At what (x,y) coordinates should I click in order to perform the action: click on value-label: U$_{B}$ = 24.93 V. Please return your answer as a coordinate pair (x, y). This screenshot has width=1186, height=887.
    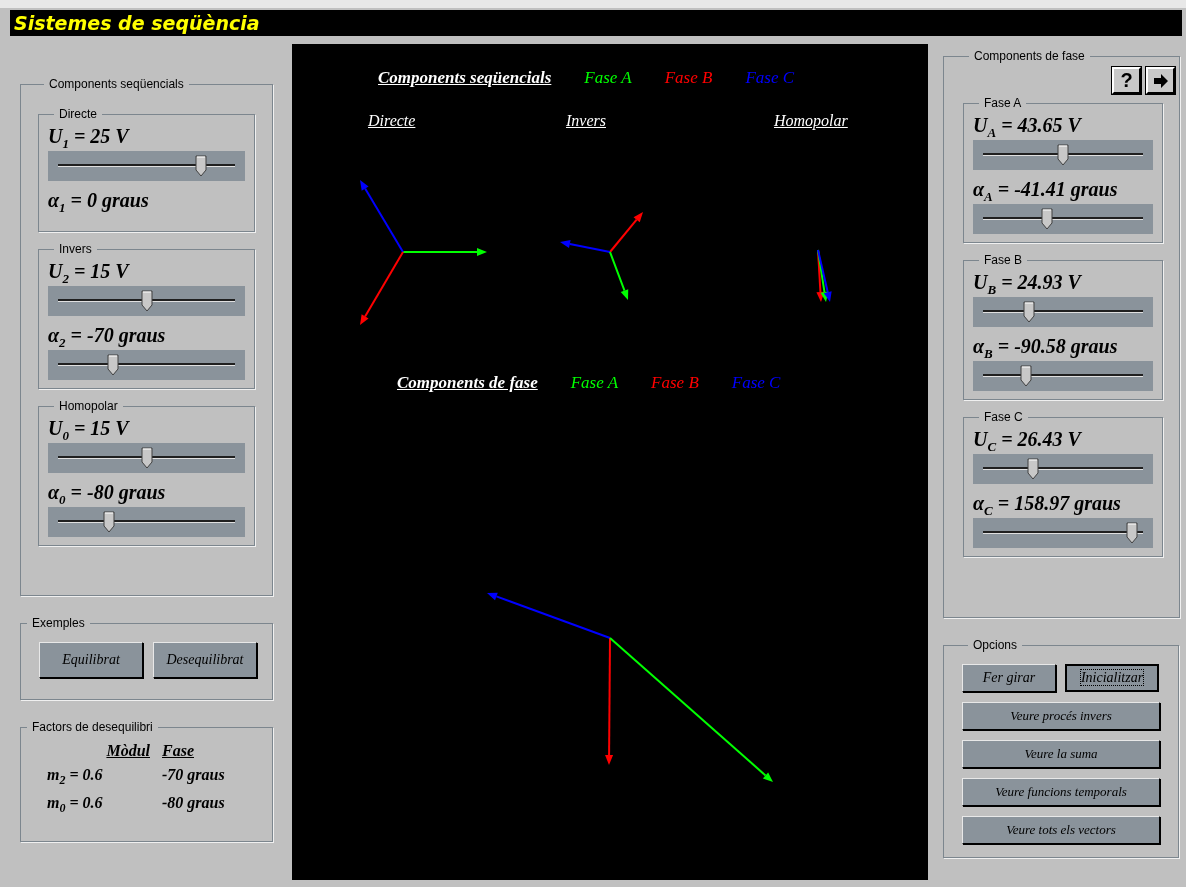
    Looking at the image, I should click on (1028, 283).